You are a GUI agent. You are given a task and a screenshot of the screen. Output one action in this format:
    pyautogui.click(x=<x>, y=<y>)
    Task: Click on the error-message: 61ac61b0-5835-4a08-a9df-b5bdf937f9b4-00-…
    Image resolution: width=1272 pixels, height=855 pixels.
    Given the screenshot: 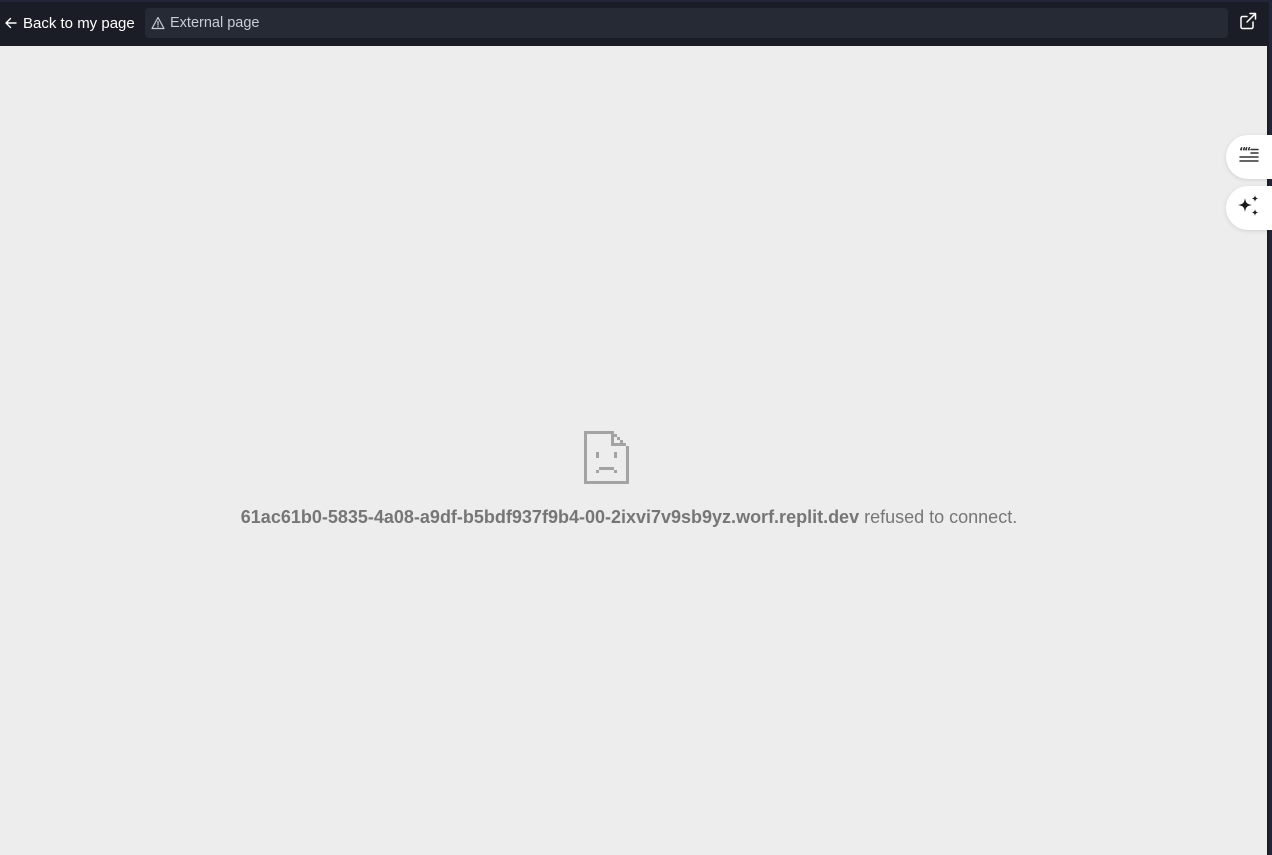 What is the action you would take?
    pyautogui.click(x=629, y=517)
    